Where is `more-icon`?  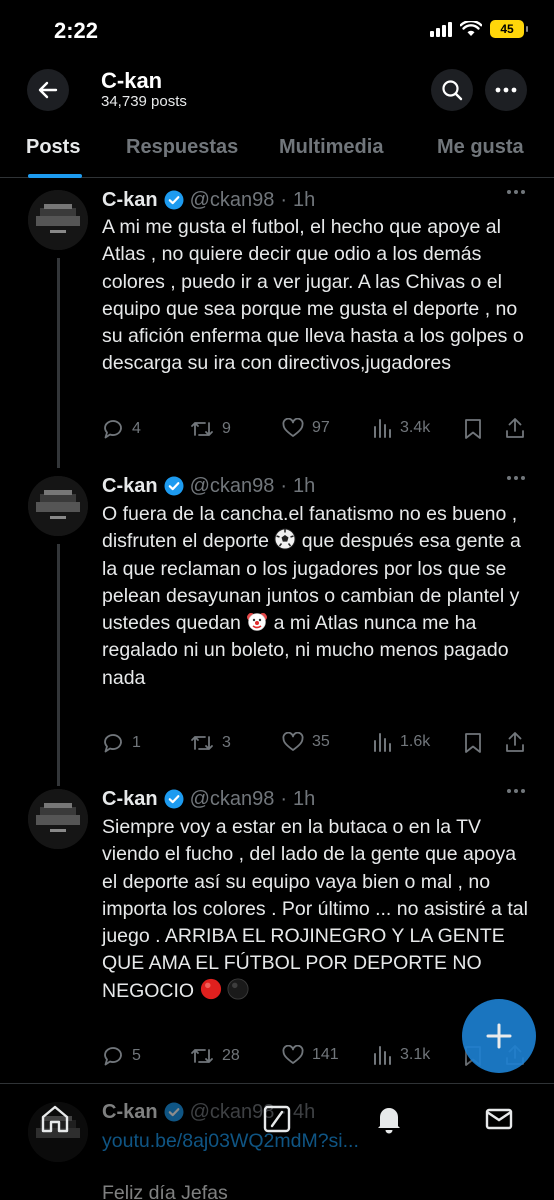
more-icon is located at coordinates (506, 90).